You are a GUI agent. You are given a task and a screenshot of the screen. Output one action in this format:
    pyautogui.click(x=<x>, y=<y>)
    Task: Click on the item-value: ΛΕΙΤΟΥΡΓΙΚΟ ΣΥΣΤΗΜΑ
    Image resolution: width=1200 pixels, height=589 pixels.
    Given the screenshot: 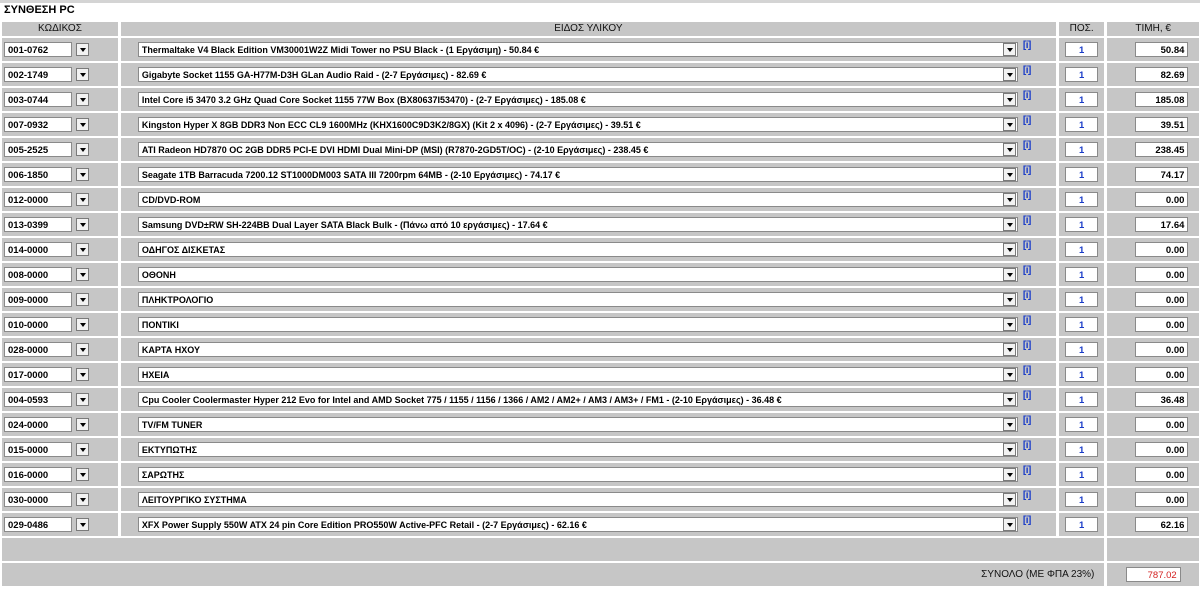 What is the action you would take?
    pyautogui.click(x=194, y=500)
    